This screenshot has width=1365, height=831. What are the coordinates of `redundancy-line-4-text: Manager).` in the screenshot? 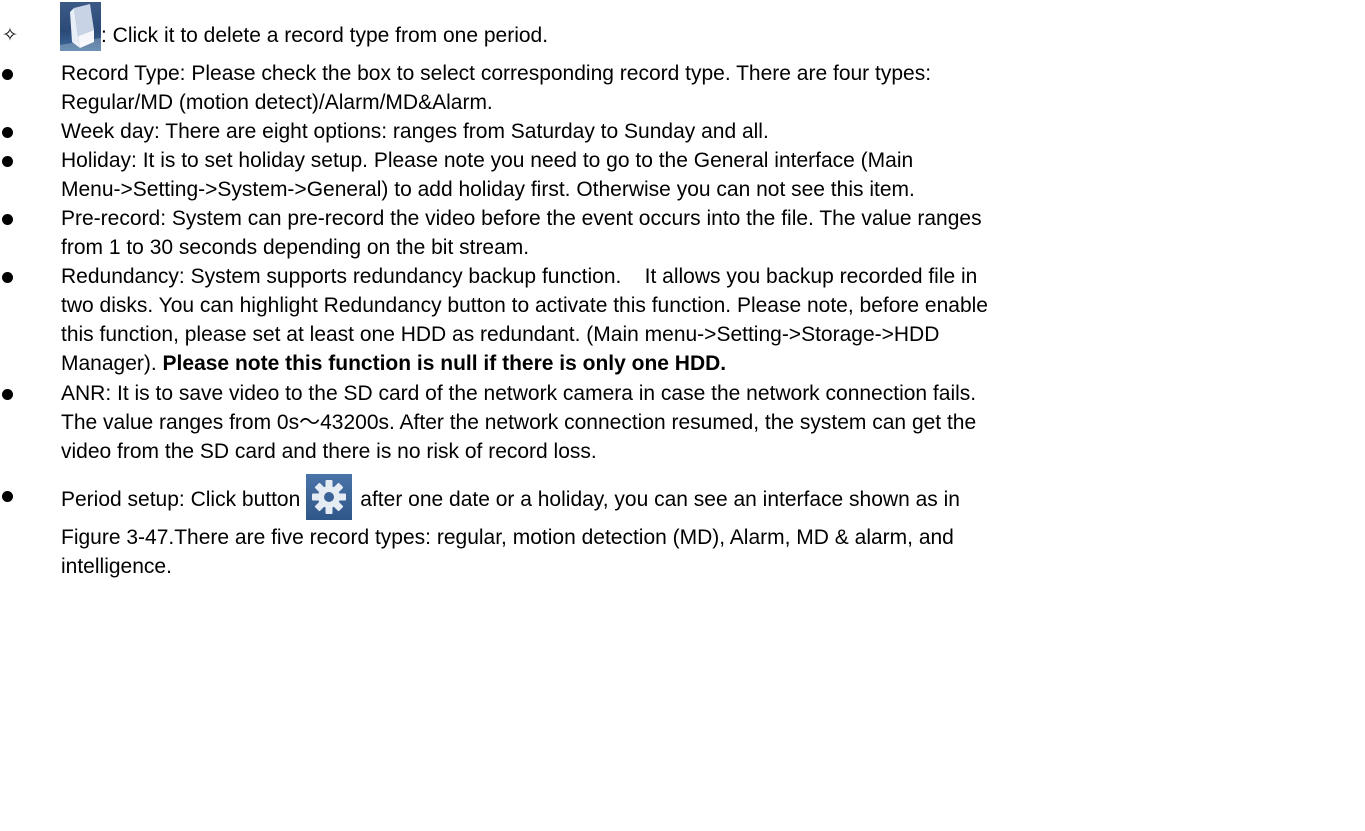 It's located at (112, 363).